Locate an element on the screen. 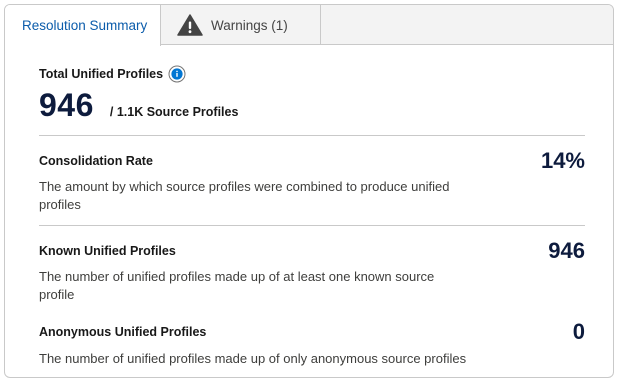  tab-warnings: Warnings (1) is located at coordinates (241, 25).